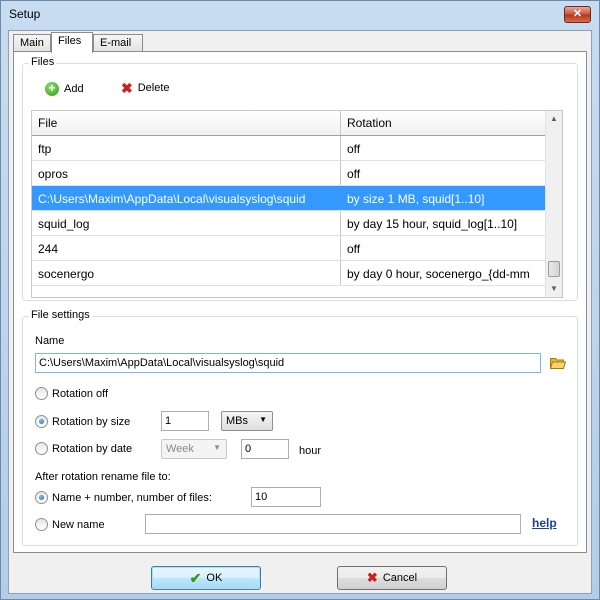  What do you see at coordinates (132, 497) in the screenshot?
I see `name-number-label: Name + number, number of files:` at bounding box center [132, 497].